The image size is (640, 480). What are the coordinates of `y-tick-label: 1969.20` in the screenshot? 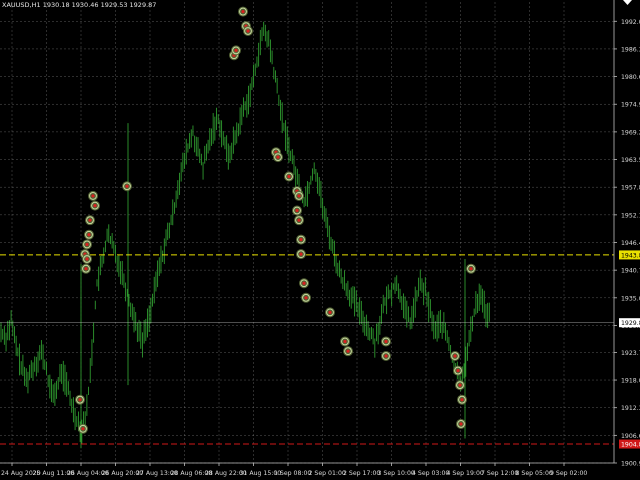 It's located at (630, 132).